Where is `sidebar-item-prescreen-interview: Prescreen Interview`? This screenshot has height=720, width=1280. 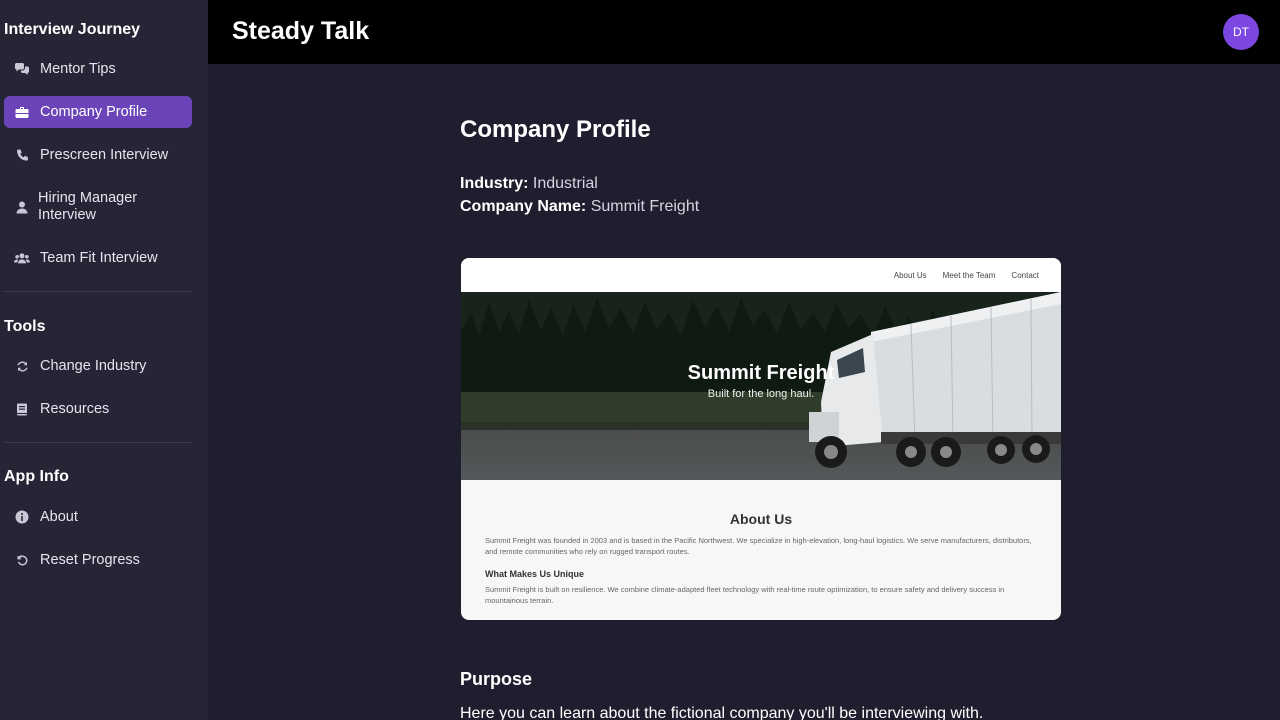
sidebar-item-prescreen-interview: Prescreen Interview is located at coordinates (98, 155).